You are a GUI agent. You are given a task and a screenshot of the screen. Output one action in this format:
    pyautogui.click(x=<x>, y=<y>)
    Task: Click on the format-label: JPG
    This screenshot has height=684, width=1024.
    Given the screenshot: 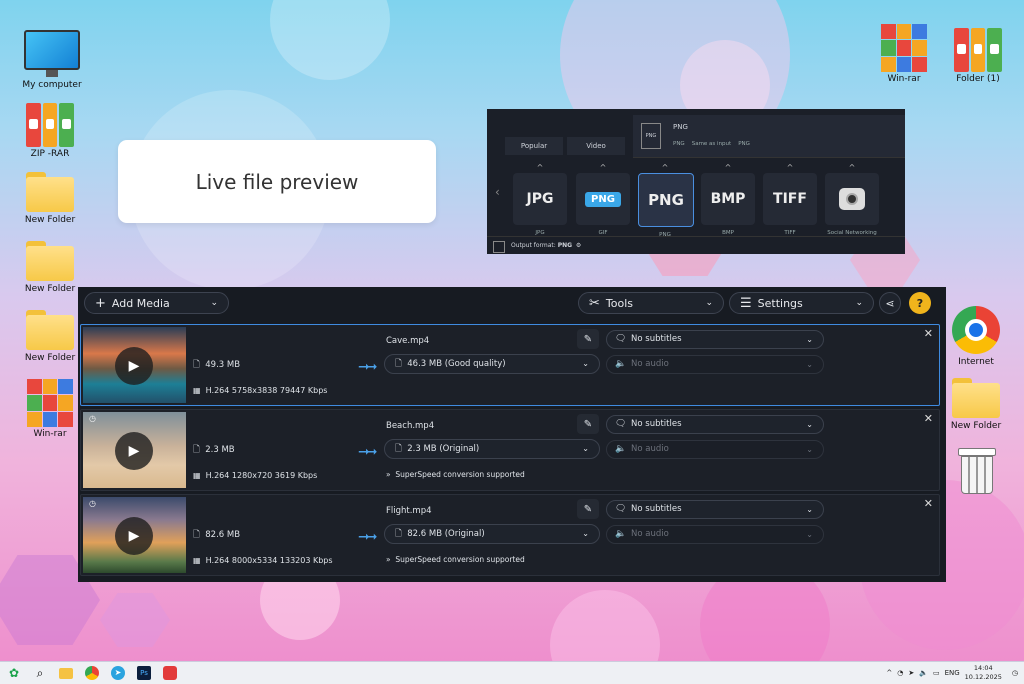 What is the action you would take?
    pyautogui.click(x=540, y=199)
    